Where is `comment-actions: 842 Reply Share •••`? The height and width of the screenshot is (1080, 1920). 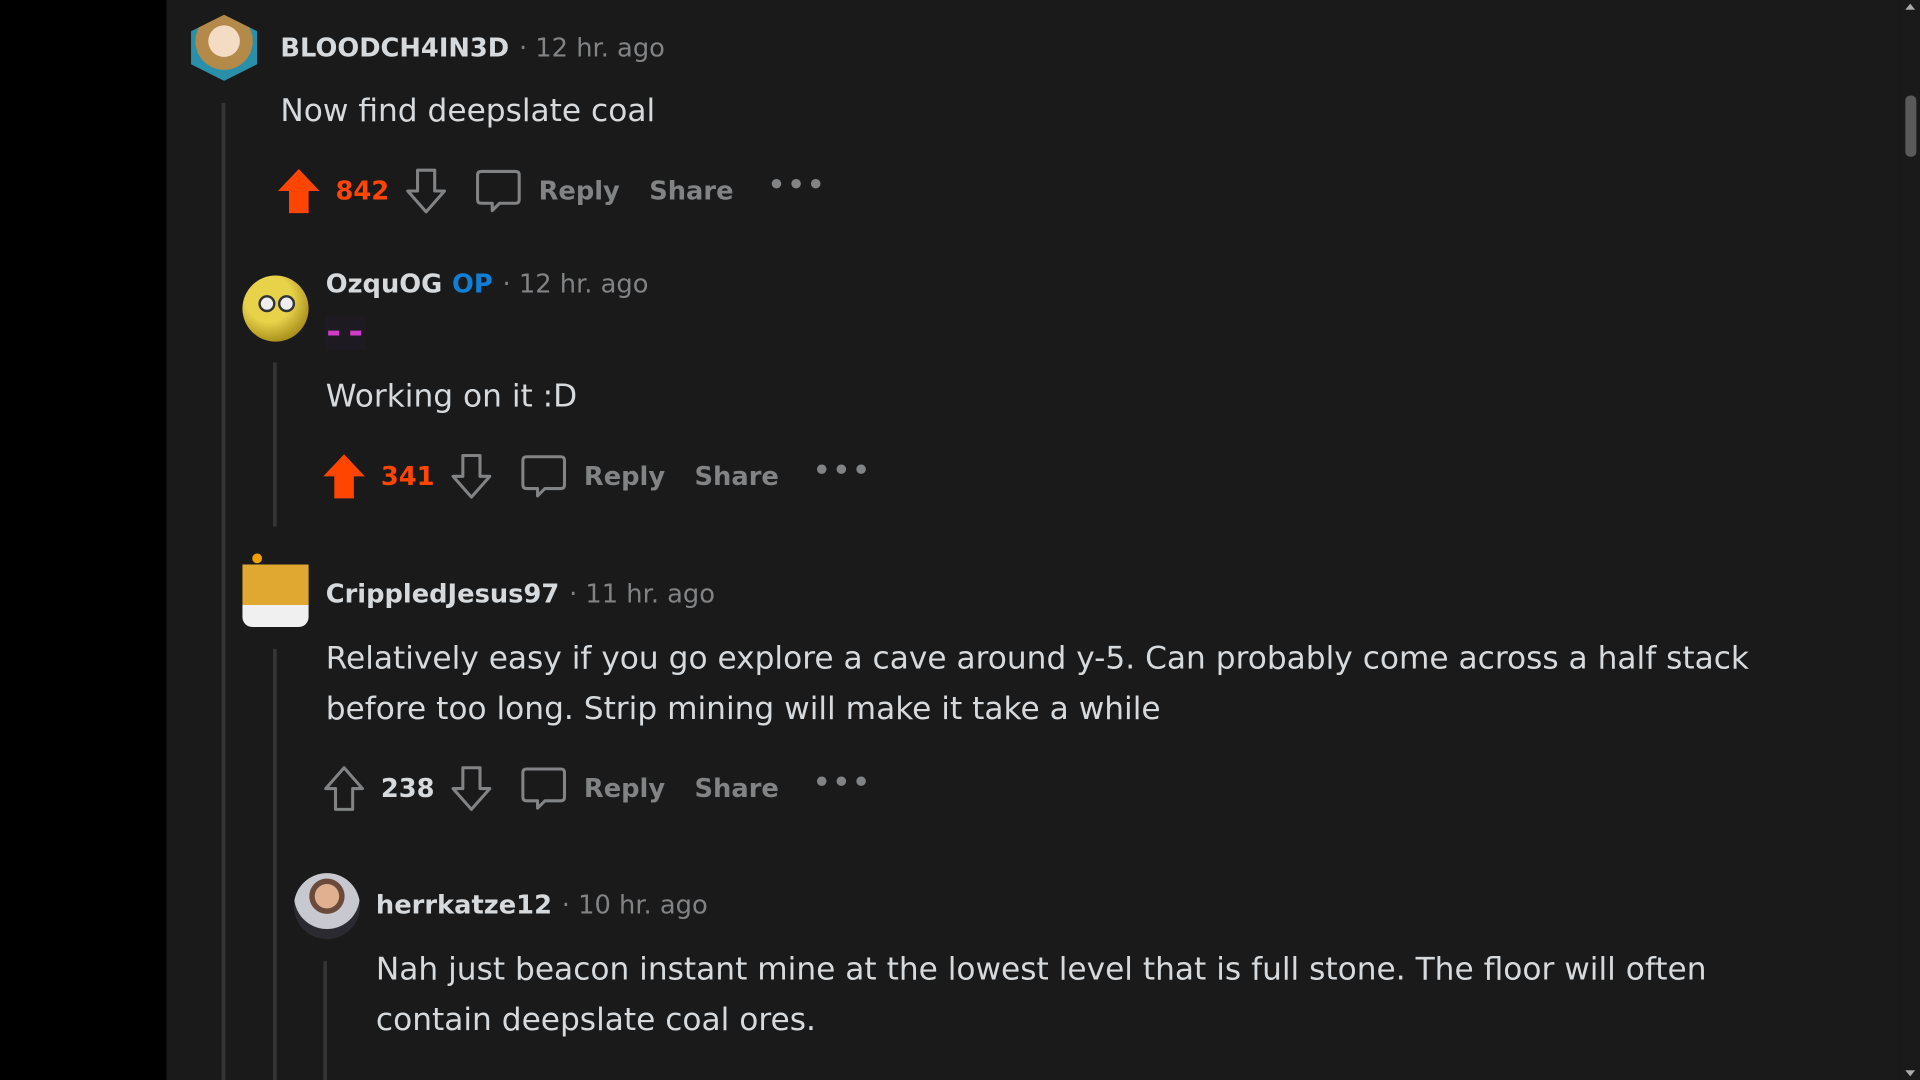 comment-actions: 842 Reply Share ••• is located at coordinates (552, 191).